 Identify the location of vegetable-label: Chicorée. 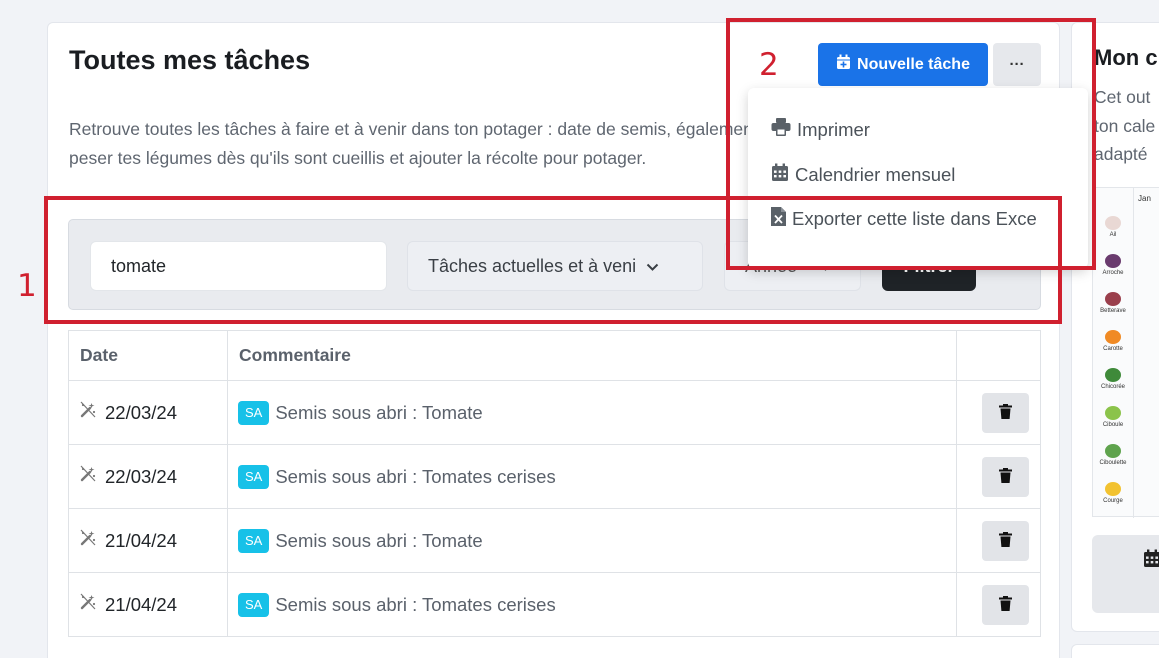
(1112, 387).